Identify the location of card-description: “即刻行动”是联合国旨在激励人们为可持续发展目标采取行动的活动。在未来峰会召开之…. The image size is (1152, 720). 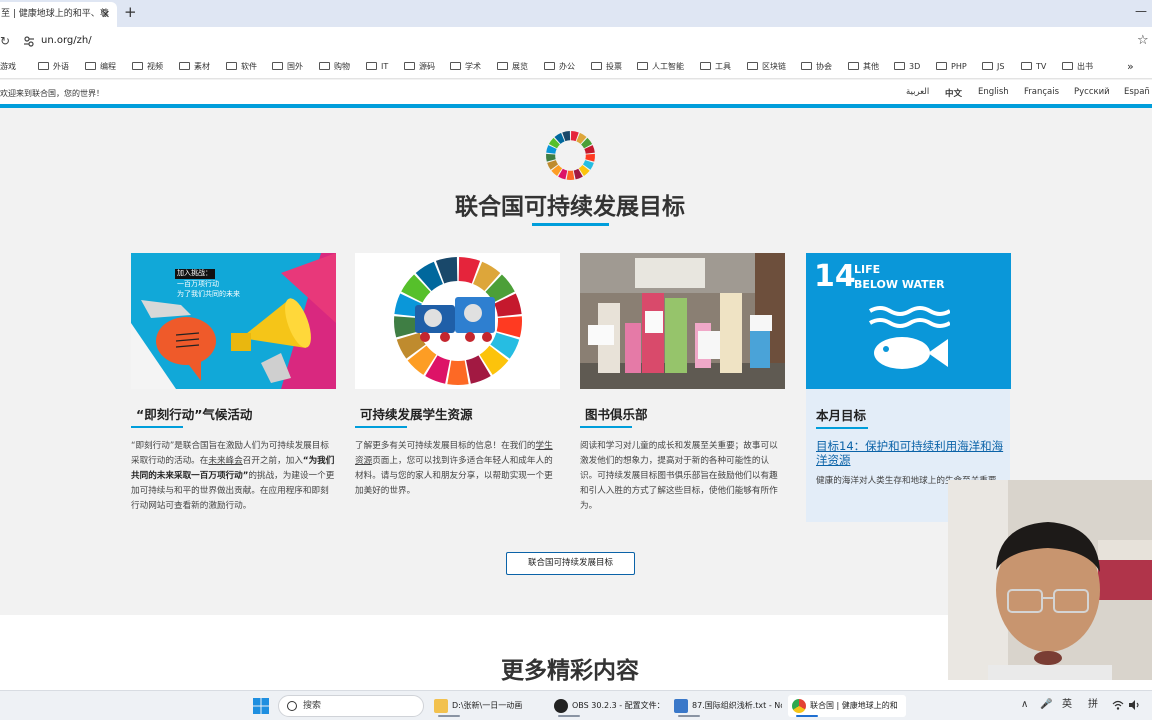
(233, 476).